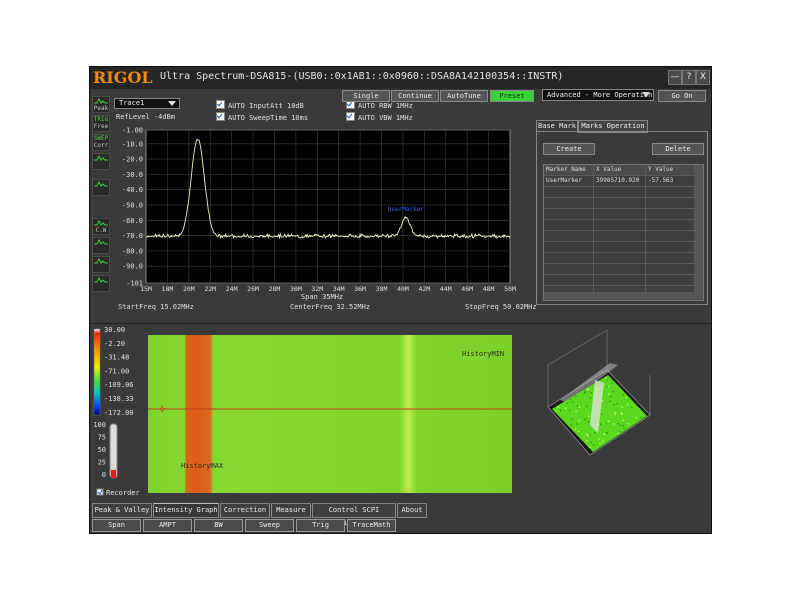 This screenshot has width=800, height=600. I want to click on delete-marker-button: Delete, so click(678, 149).